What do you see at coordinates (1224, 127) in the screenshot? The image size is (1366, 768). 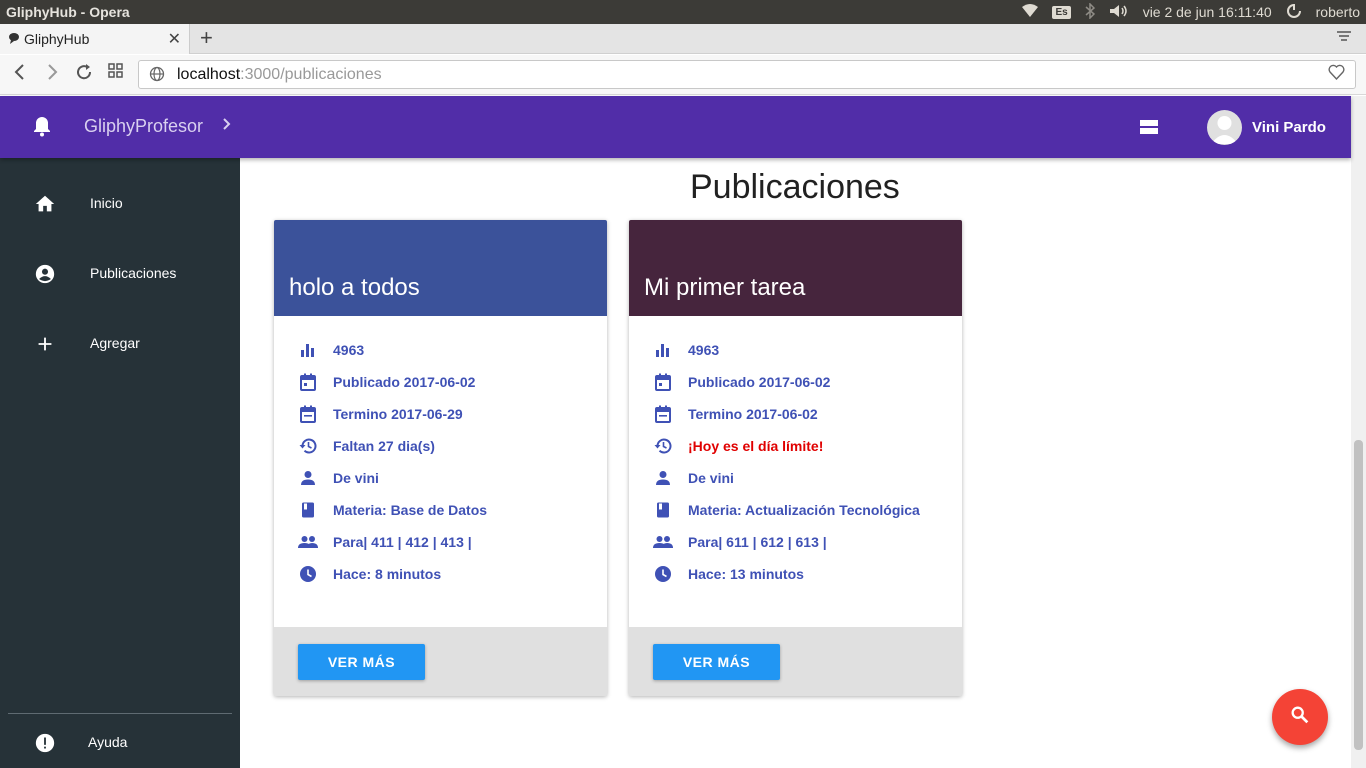 I see `avatar` at bounding box center [1224, 127].